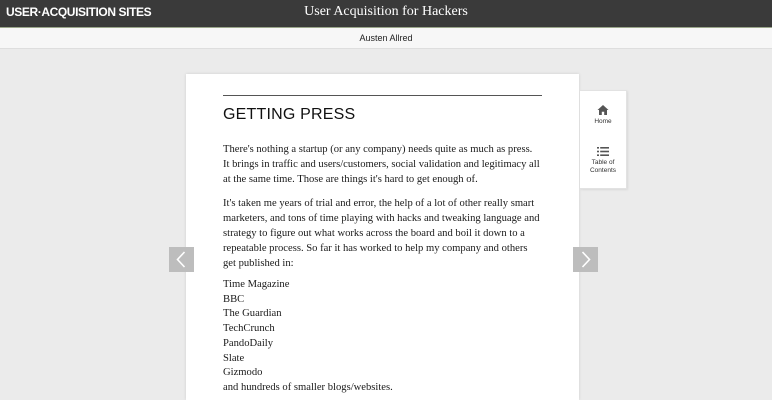  Describe the element at coordinates (248, 343) in the screenshot. I see `list-item: PandoDaily` at that location.